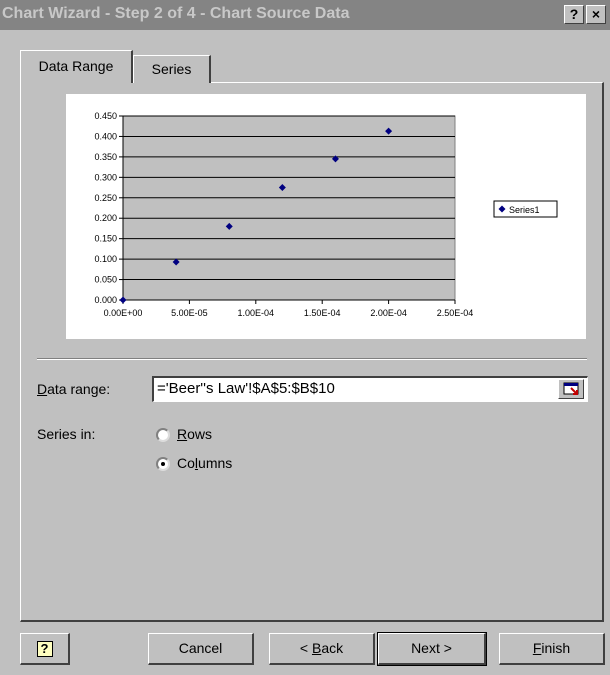 The height and width of the screenshot is (675, 610). What do you see at coordinates (105, 300) in the screenshot?
I see `y-tick-label: 0.000` at bounding box center [105, 300].